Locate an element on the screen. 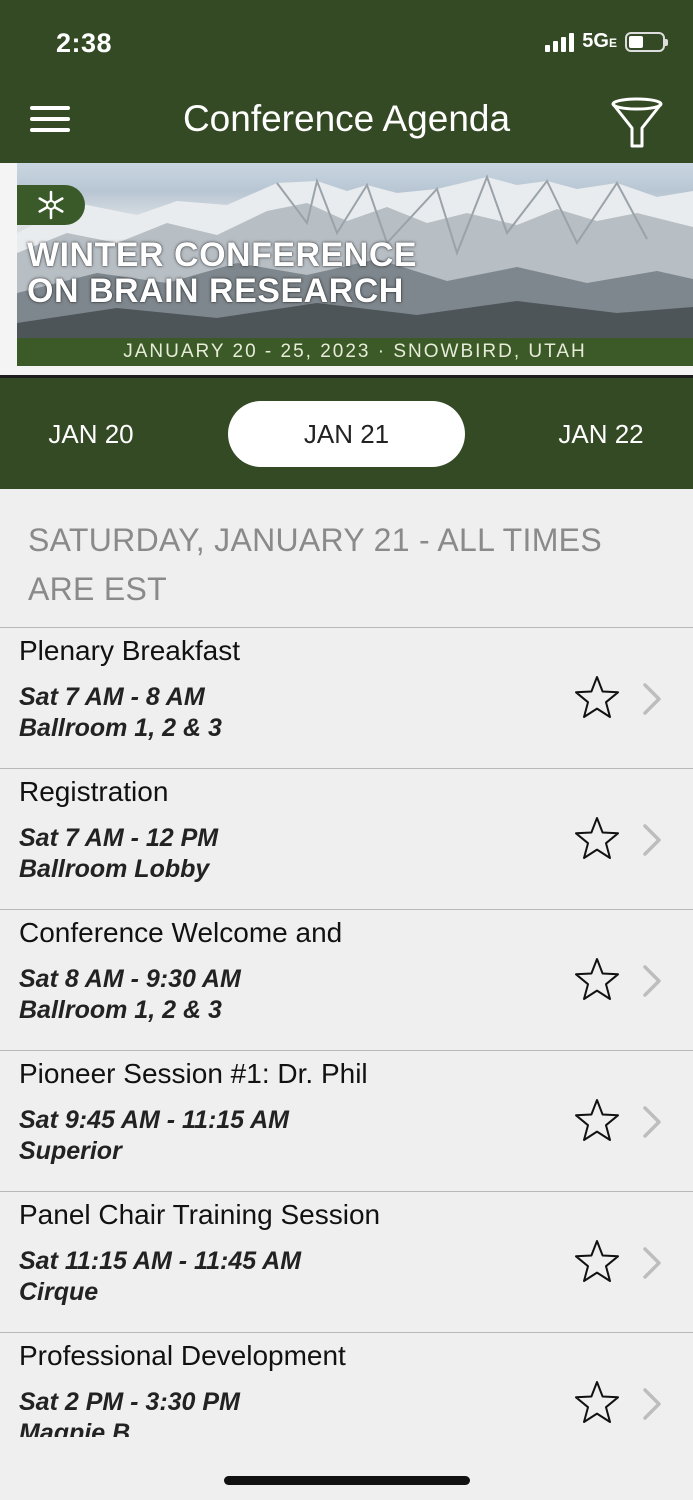  session-time: Sat 7 AM - 8 AM is located at coordinates (112, 697).